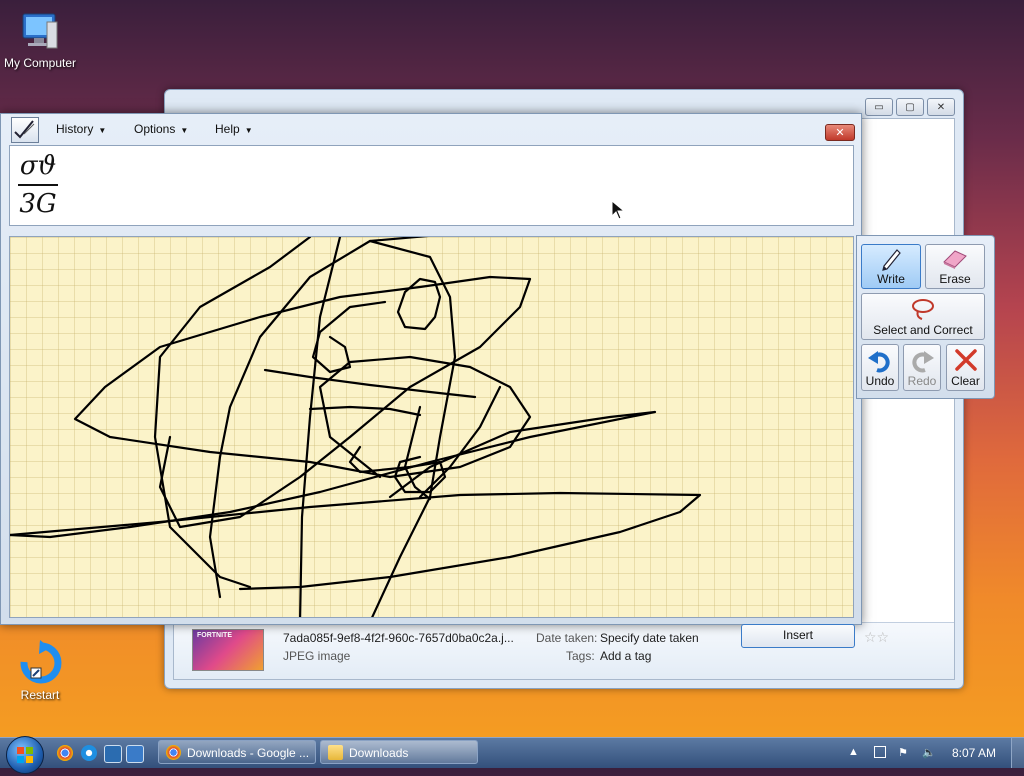  Describe the element at coordinates (876, 637) in the screenshot. I see `rating-stars: ☆☆` at that location.